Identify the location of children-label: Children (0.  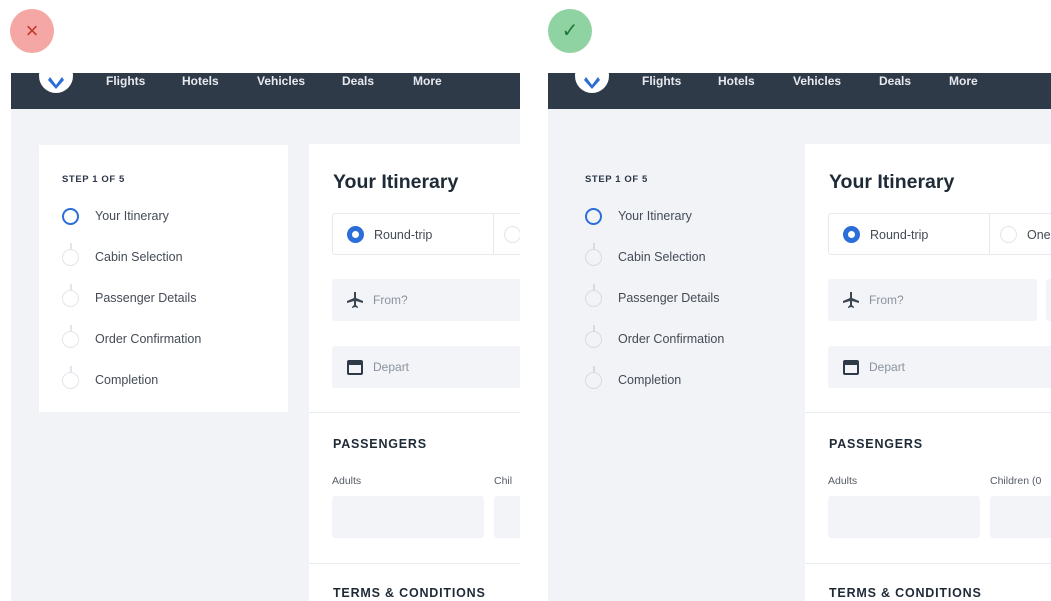
(1016, 481).